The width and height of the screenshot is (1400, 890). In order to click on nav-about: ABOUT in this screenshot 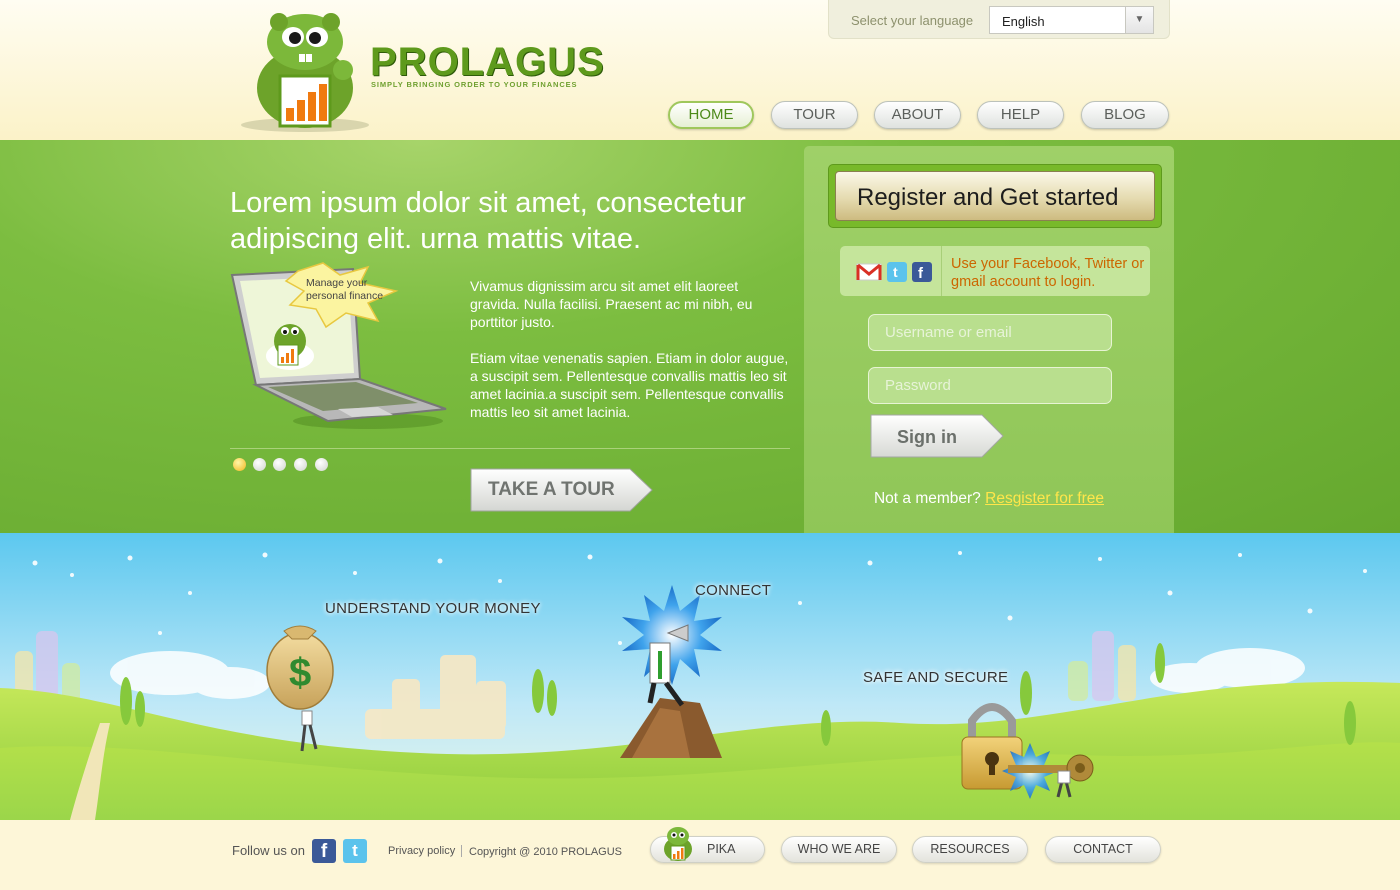, I will do `click(917, 115)`.